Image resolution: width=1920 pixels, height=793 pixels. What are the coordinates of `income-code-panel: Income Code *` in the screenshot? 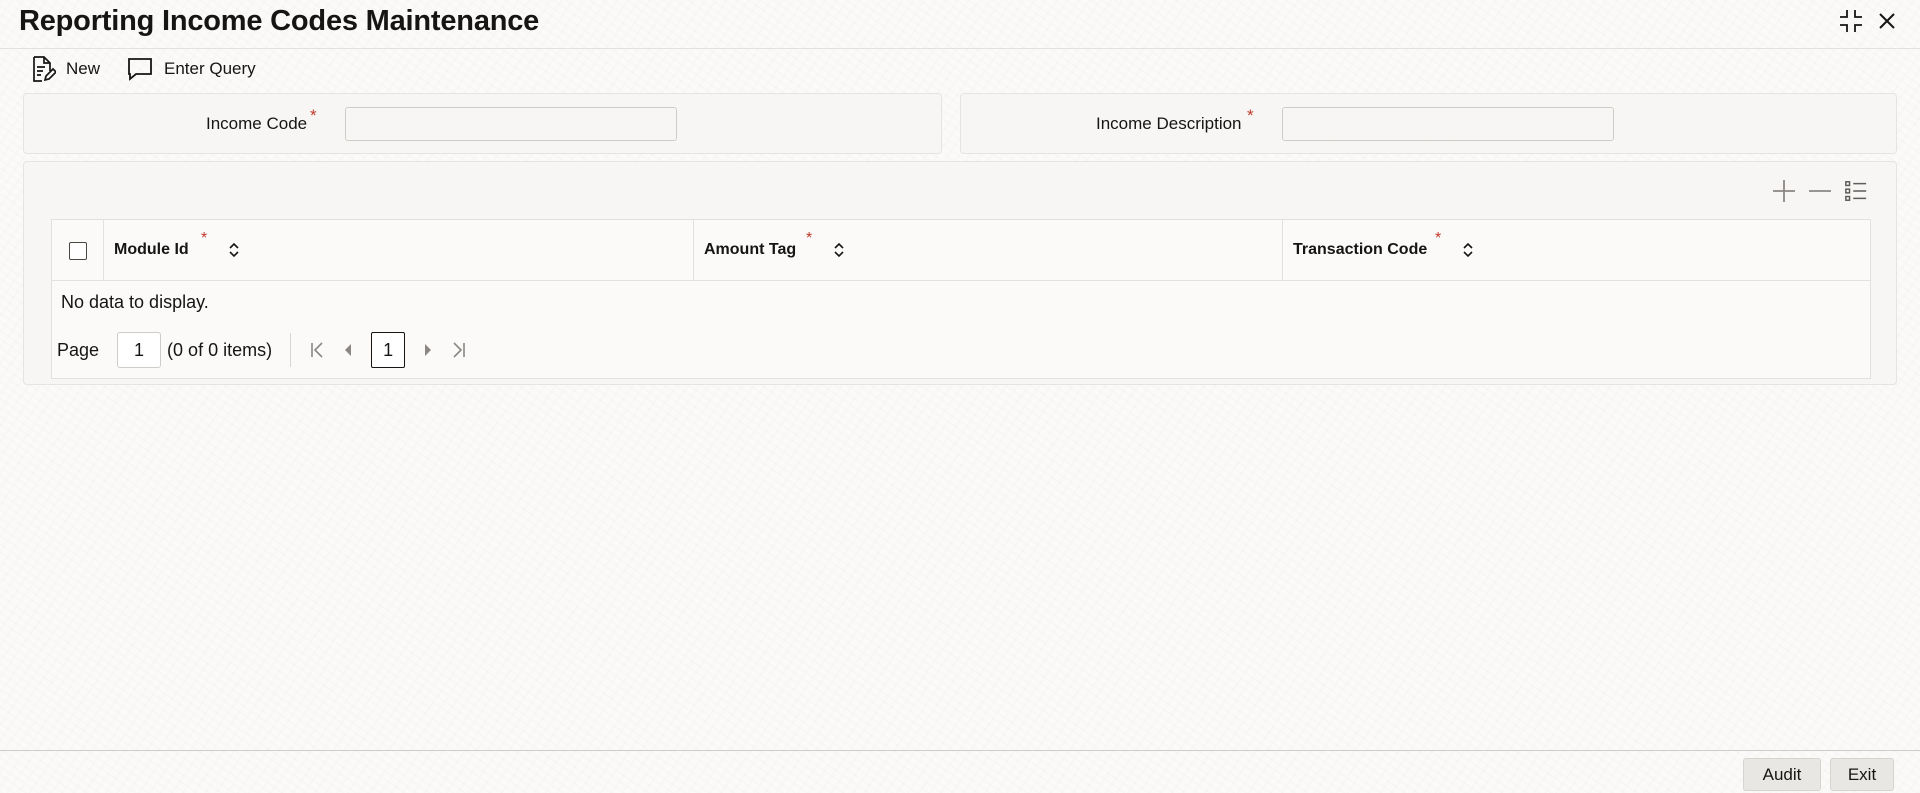 It's located at (482, 123).